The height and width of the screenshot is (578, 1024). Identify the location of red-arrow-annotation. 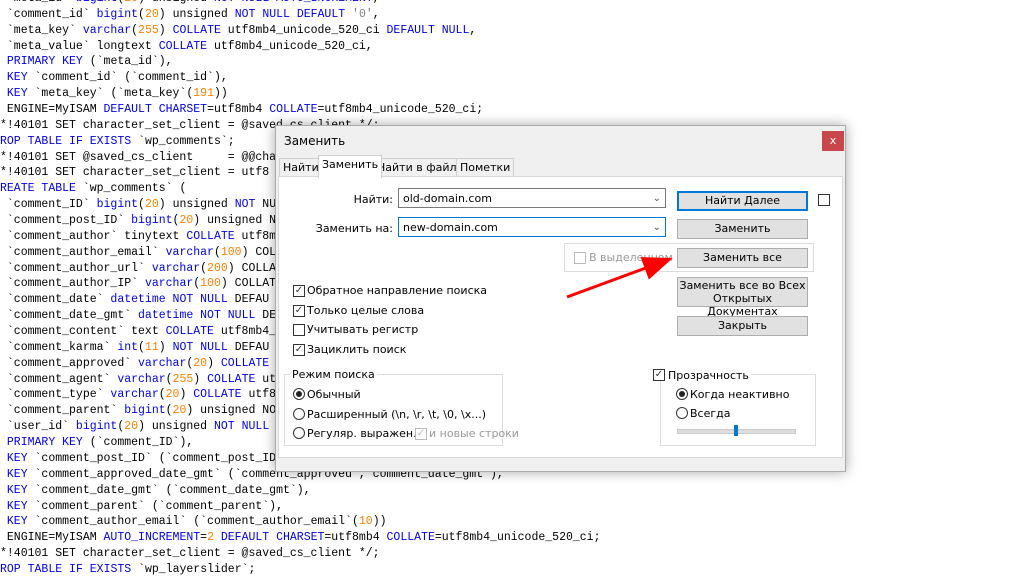
(619, 278).